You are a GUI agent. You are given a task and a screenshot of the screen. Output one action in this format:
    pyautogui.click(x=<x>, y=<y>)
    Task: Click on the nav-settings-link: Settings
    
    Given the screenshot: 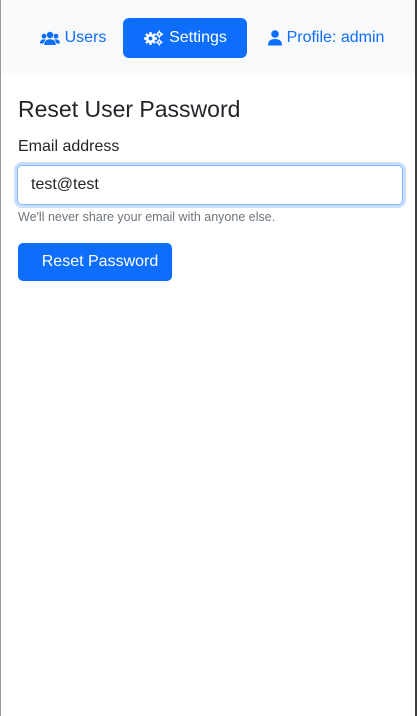 What is the action you would take?
    pyautogui.click(x=185, y=38)
    